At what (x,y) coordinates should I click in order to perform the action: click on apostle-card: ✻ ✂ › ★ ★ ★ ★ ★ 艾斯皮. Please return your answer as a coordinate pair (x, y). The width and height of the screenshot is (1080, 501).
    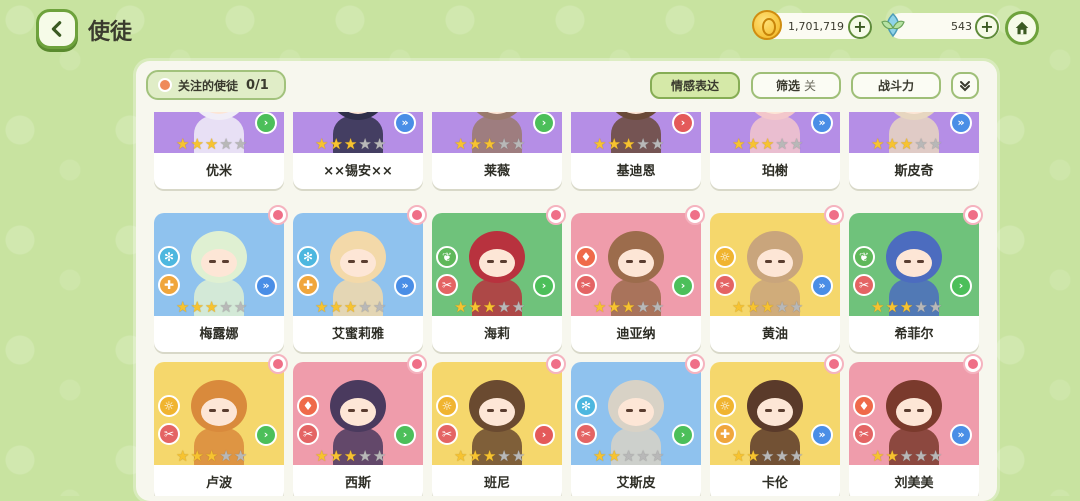
    Looking at the image, I should click on (638, 425).